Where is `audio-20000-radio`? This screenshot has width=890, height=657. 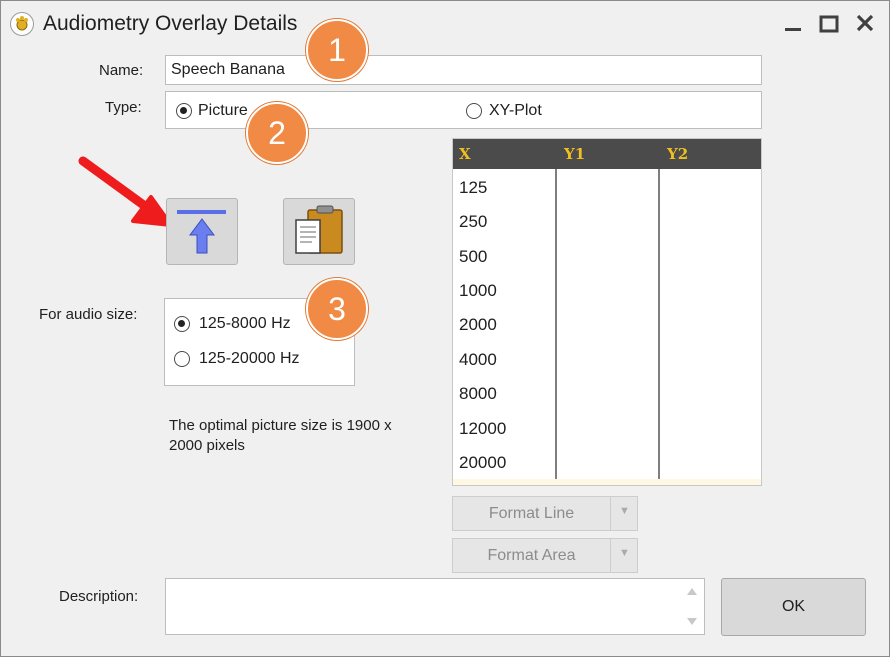 audio-20000-radio is located at coordinates (182, 359).